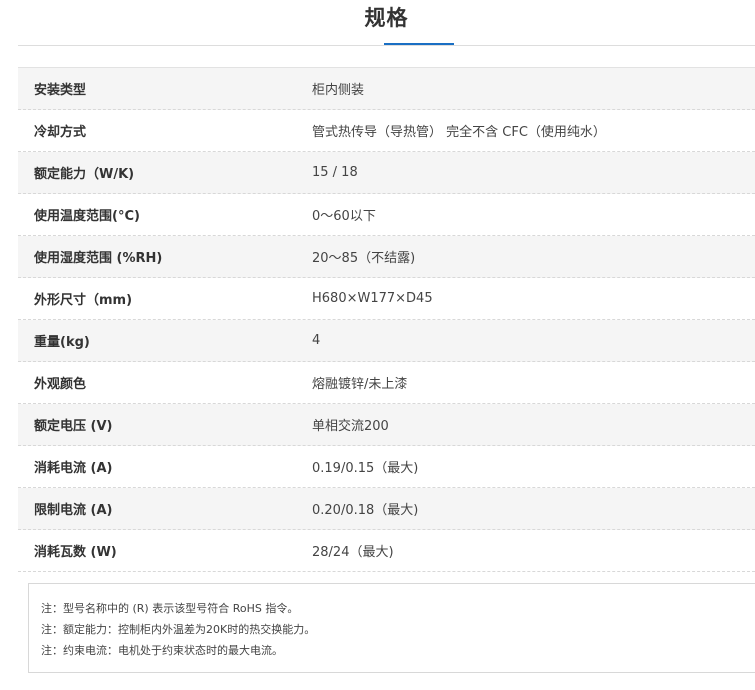 This screenshot has height=690, width=755. I want to click on note-locked-current: 注：约束电流：电机处于约束状态时的最大电流。, so click(162, 650).